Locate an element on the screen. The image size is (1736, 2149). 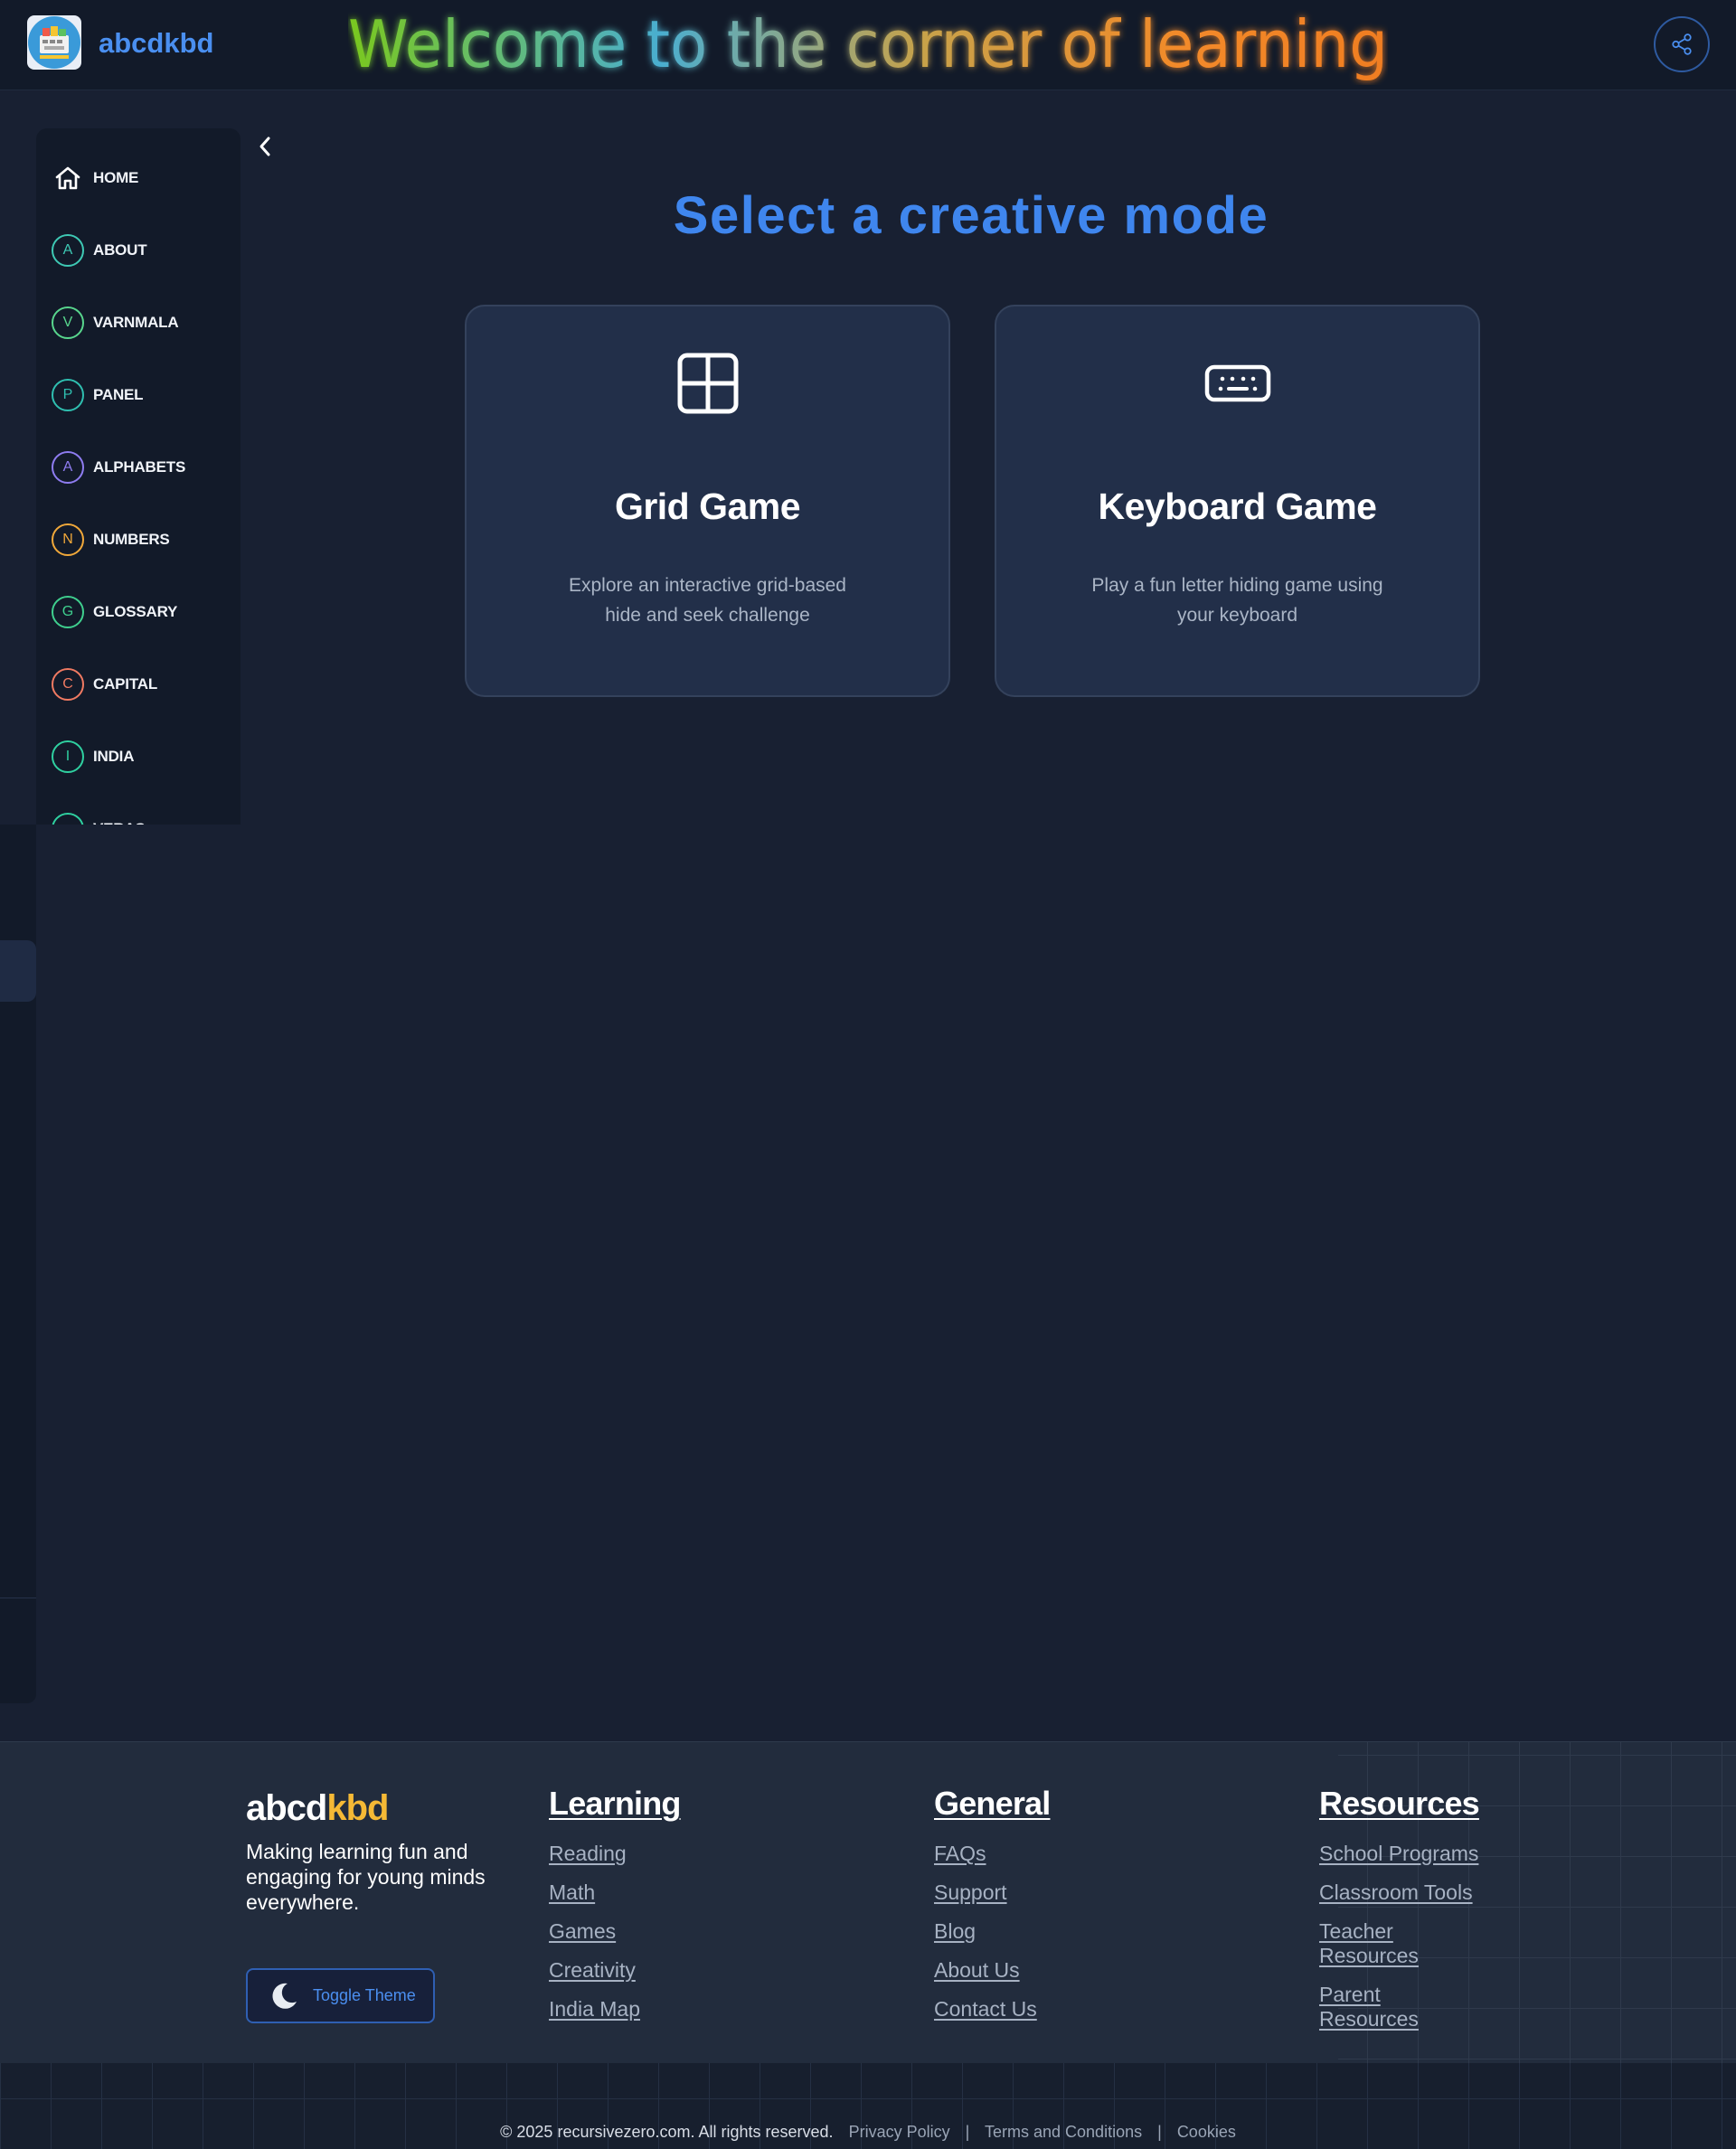
privacy-policy-link: Privacy Policy is located at coordinates (899, 2132).